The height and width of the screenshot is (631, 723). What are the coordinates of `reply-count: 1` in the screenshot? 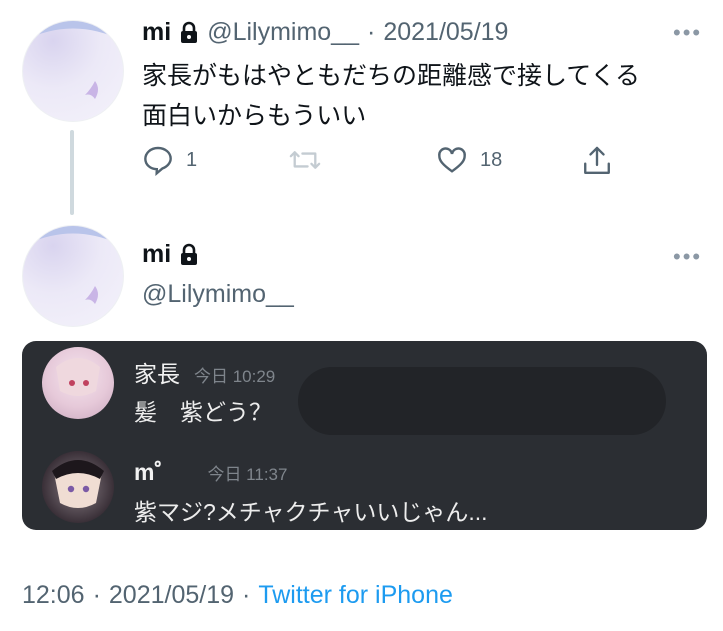 It's located at (192, 159).